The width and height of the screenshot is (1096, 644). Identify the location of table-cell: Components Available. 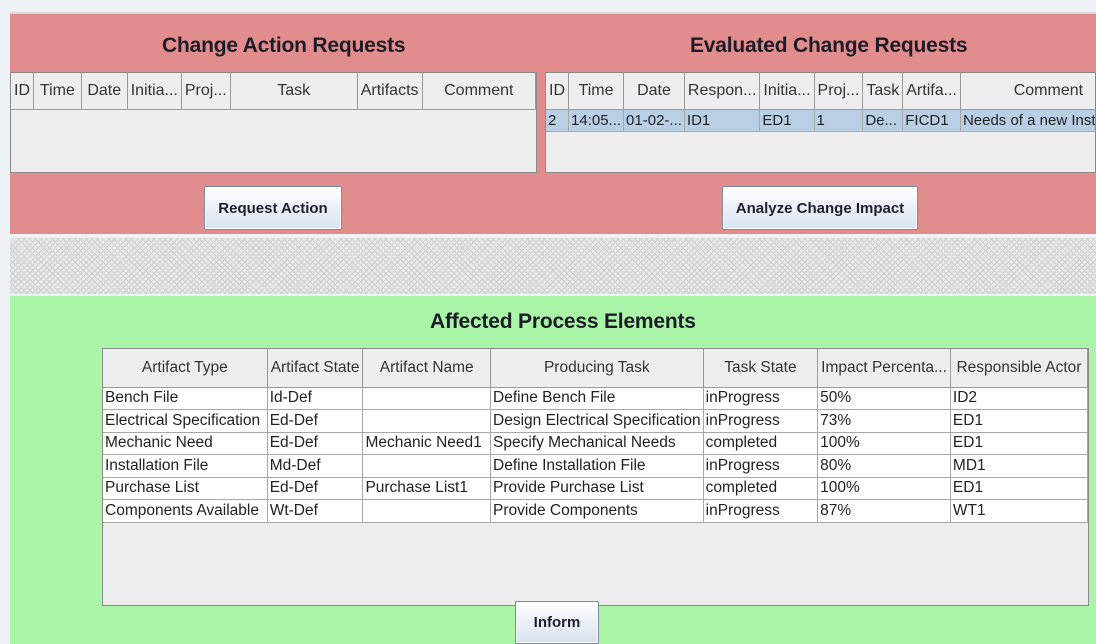
(185, 511).